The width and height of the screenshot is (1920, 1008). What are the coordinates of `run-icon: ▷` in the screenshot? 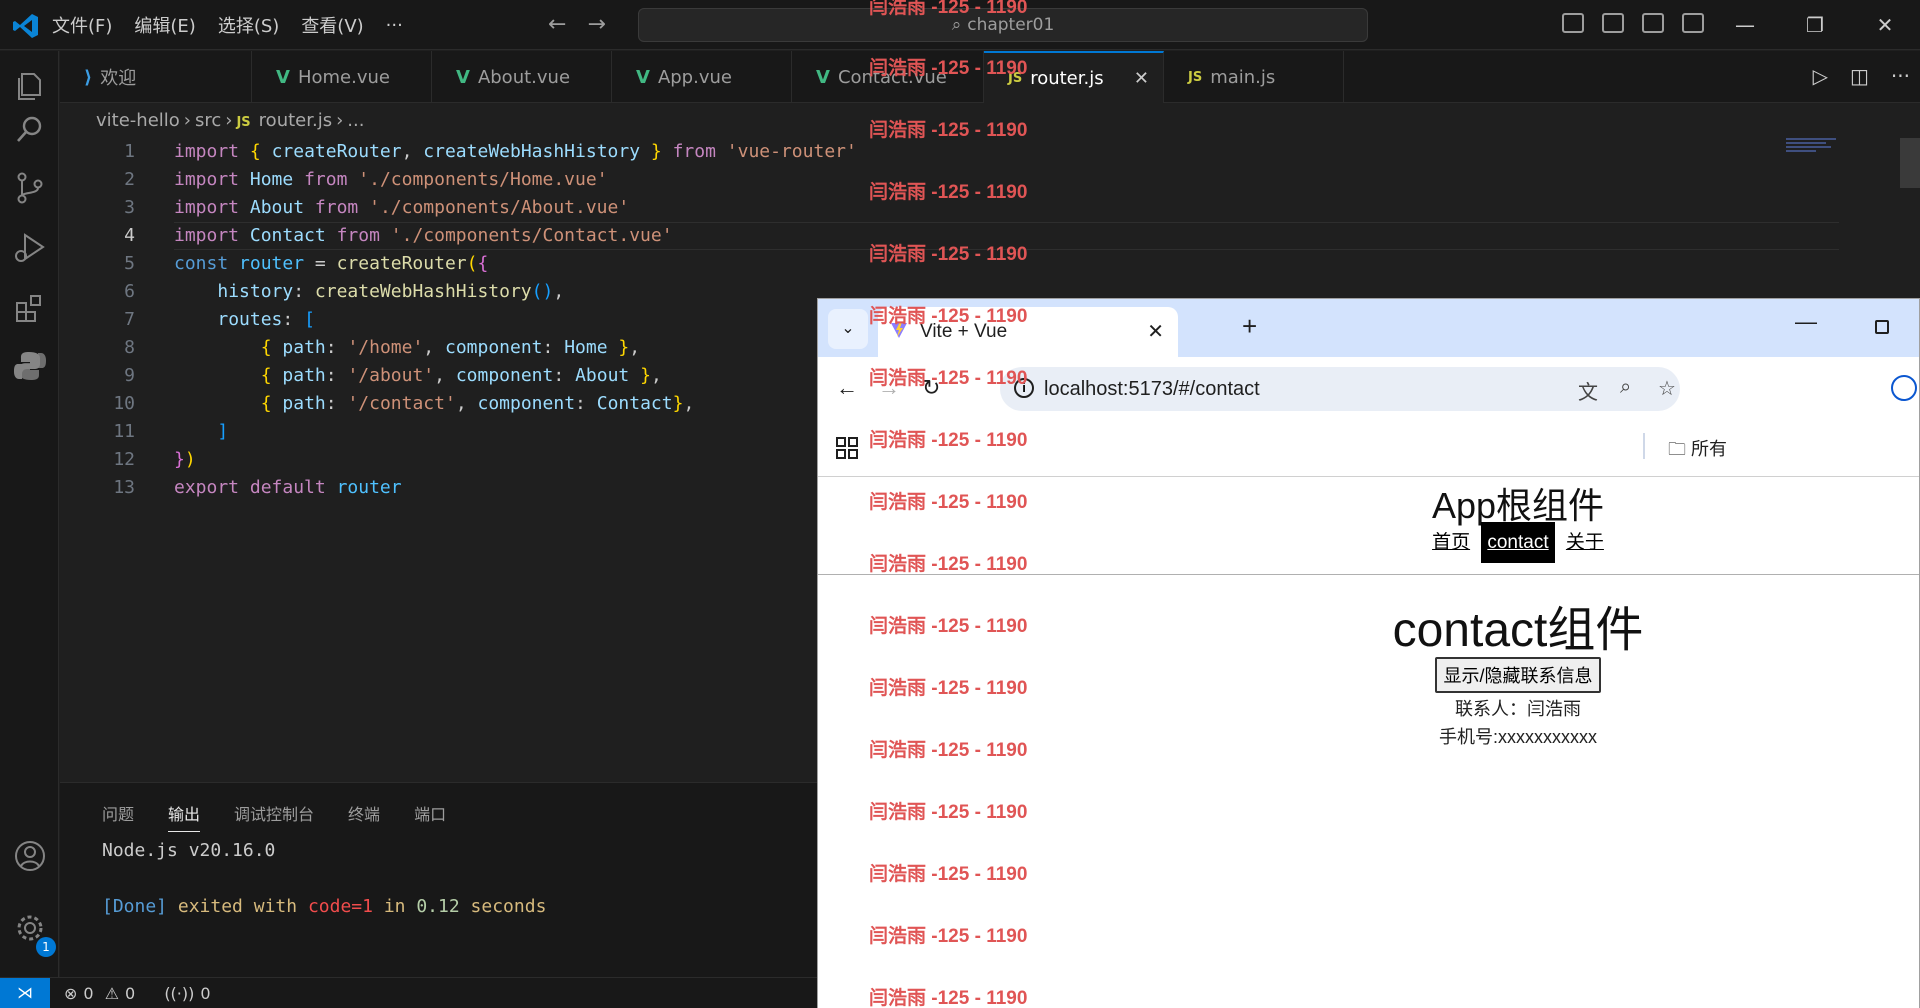 It's located at (1820, 76).